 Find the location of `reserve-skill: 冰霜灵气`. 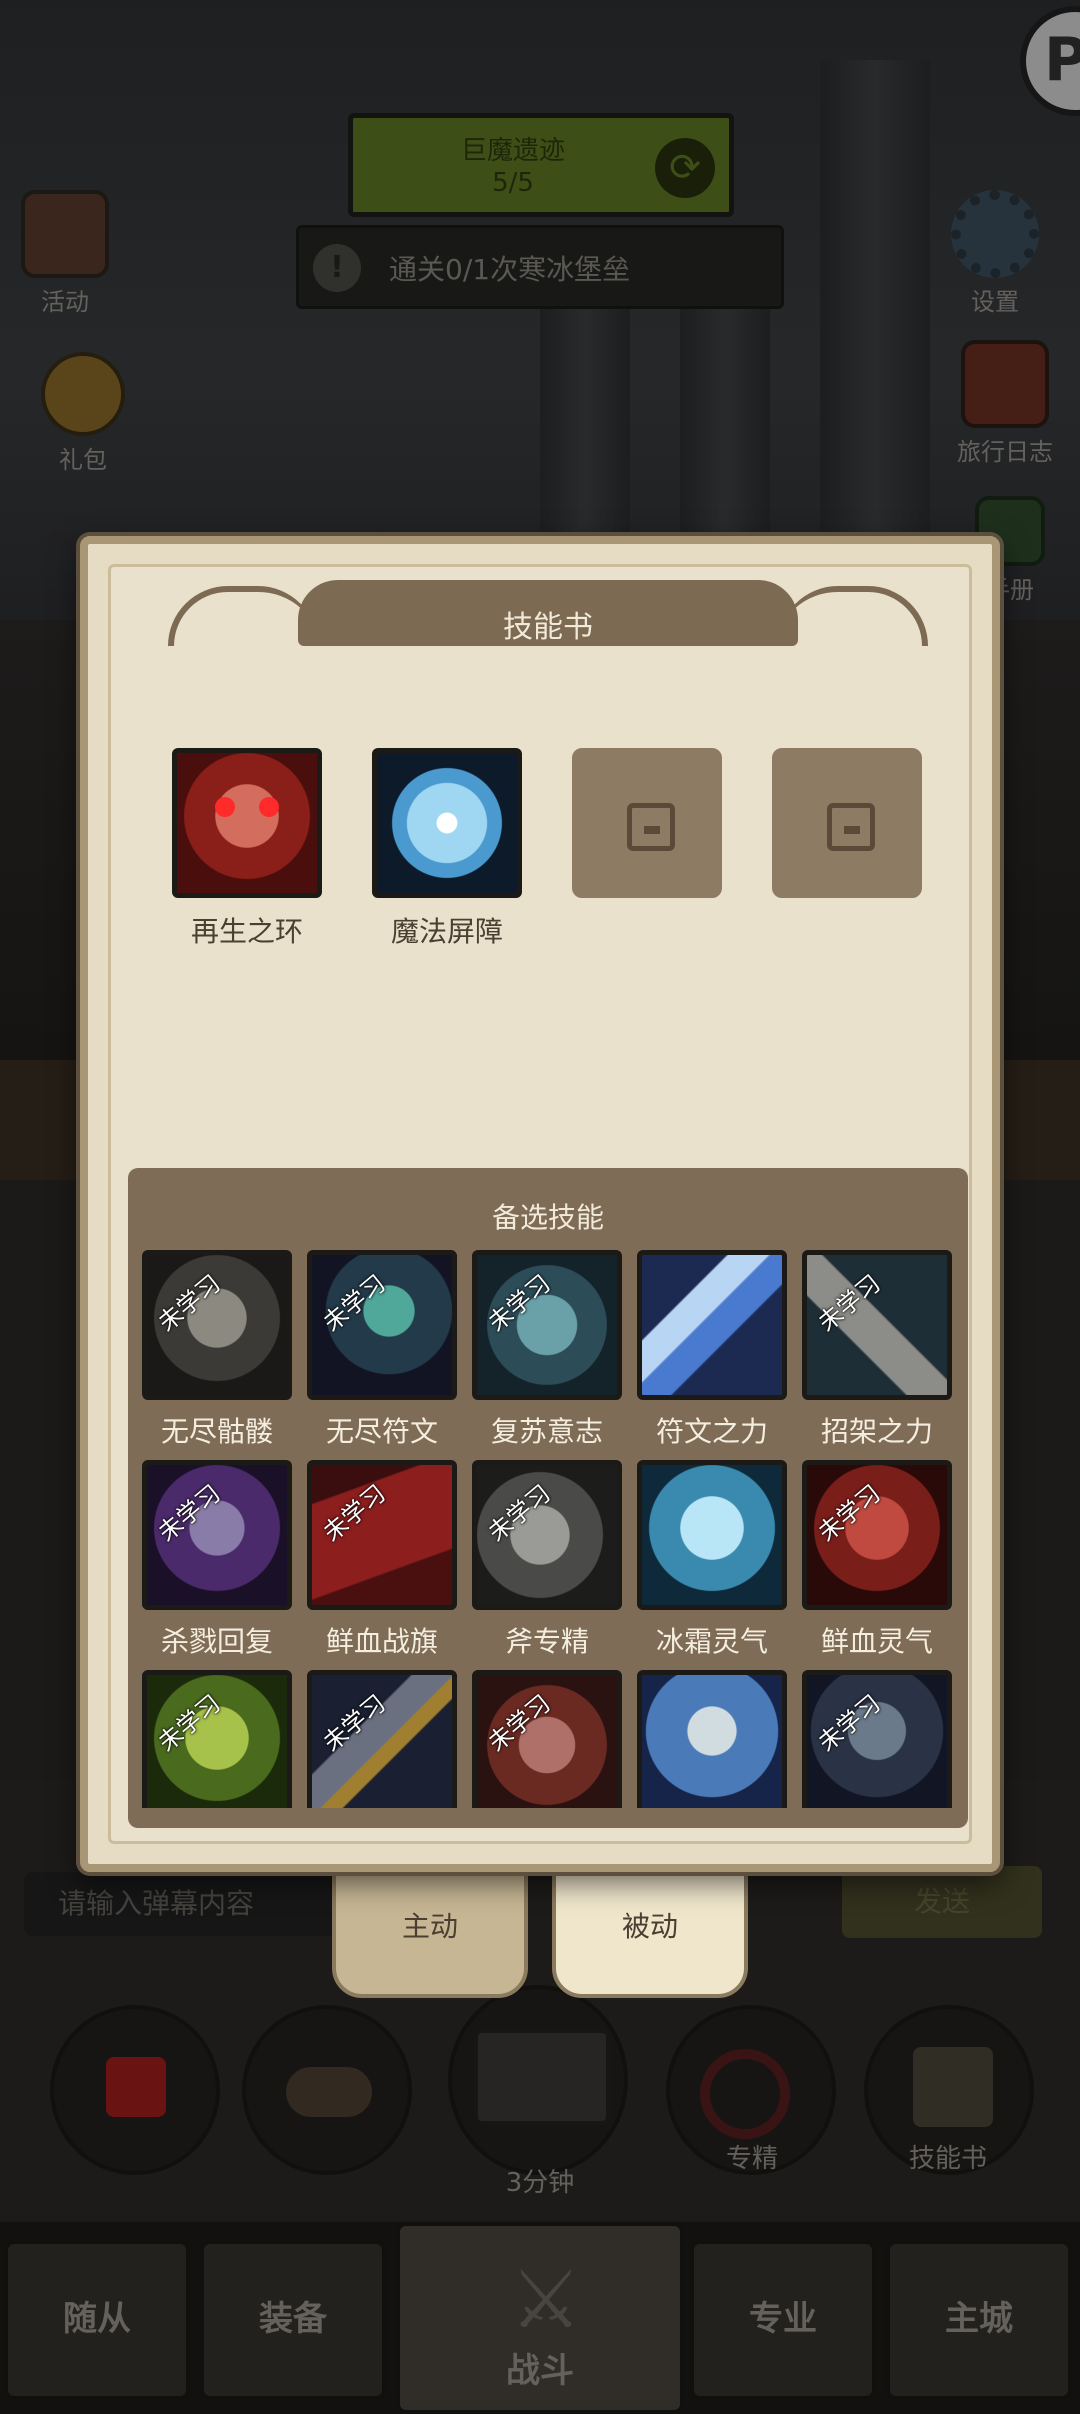

reserve-skill: 冰霜灵气 is located at coordinates (712, 1560).